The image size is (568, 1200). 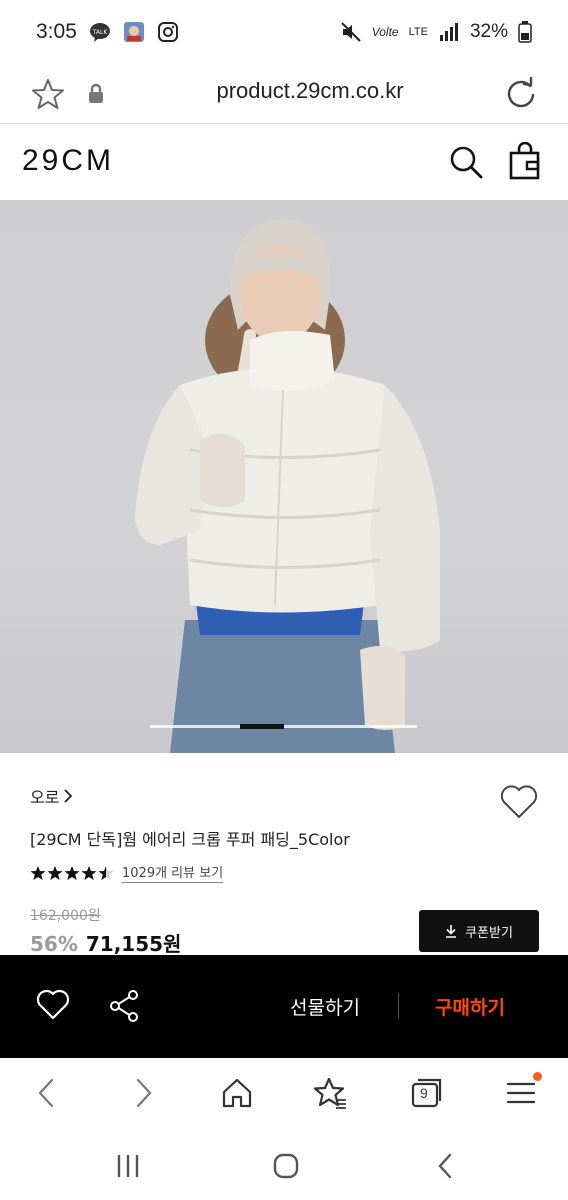 I want to click on signal-icon, so click(x=448, y=32).